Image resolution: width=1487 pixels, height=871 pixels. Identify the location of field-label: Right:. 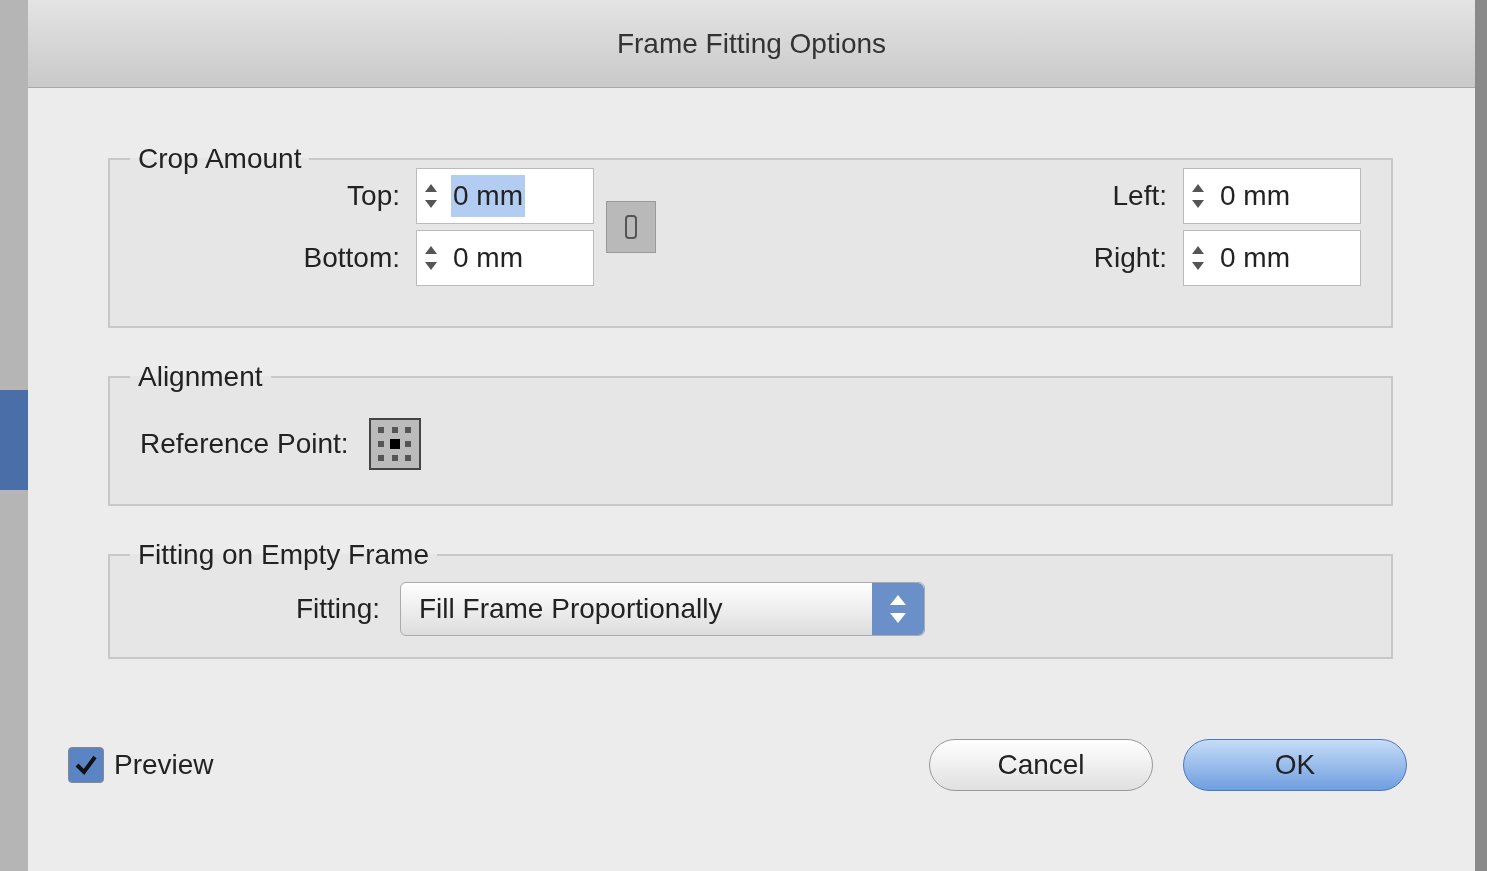
(1129, 258).